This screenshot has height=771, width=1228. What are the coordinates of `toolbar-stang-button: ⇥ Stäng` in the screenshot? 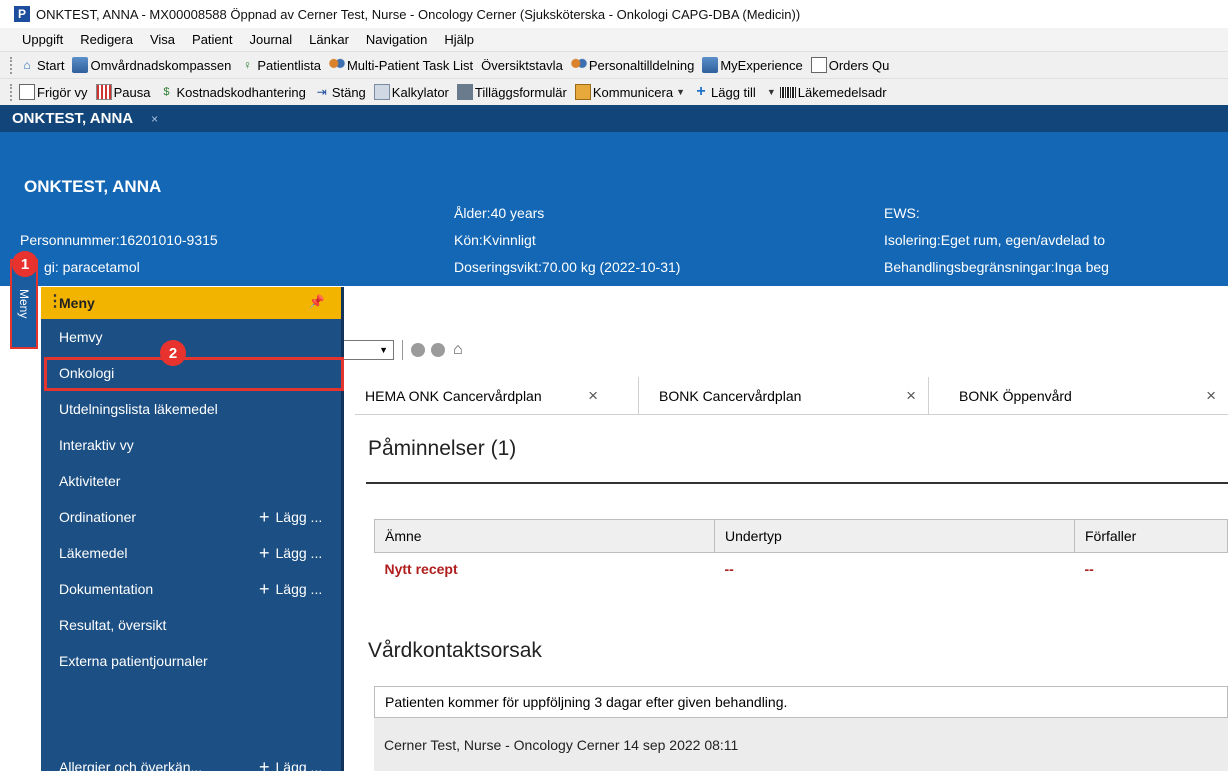 It's located at (340, 92).